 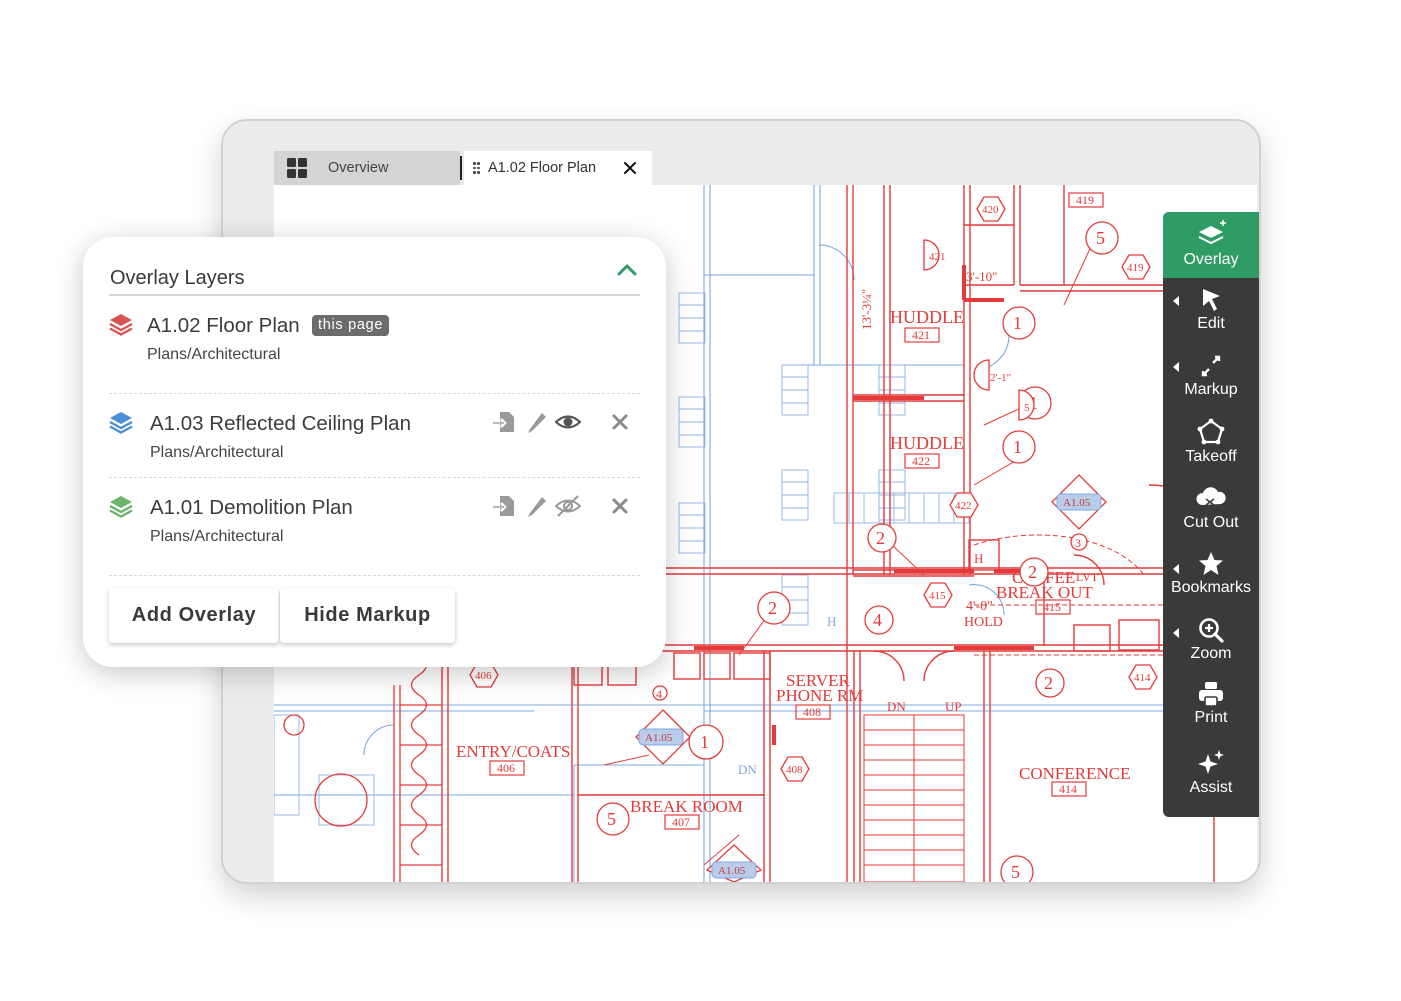 What do you see at coordinates (681, 822) in the screenshot?
I see `svg-text: 407` at bounding box center [681, 822].